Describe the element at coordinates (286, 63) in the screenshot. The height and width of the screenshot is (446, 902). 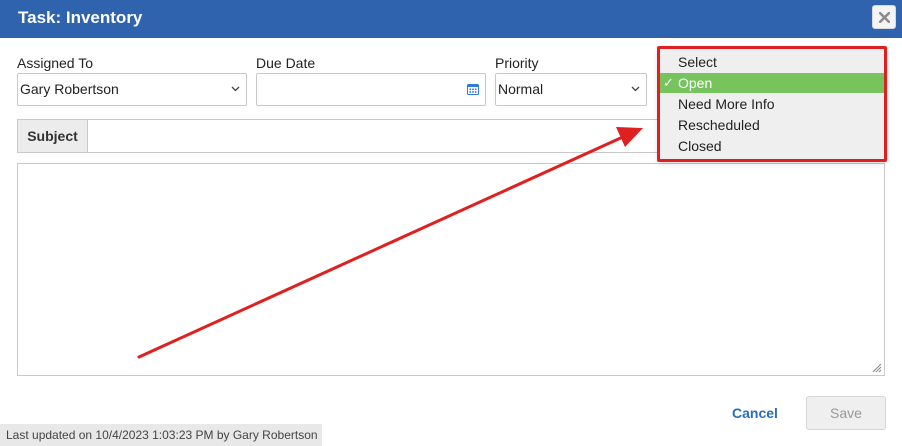
I see `due-date-label: Due Date` at that location.